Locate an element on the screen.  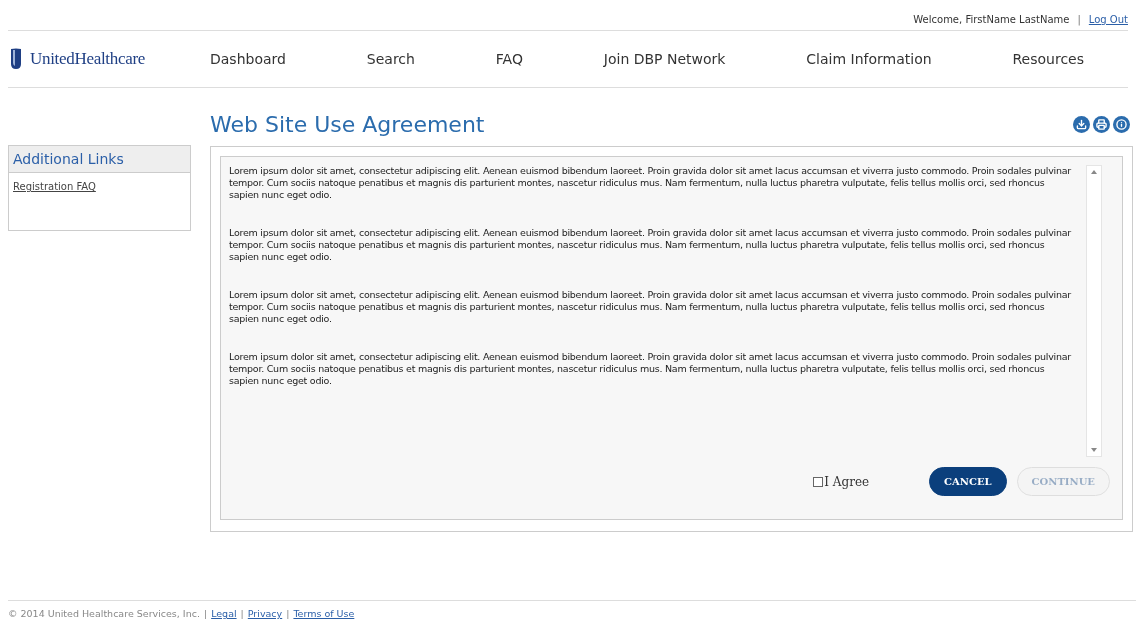
panel-title: Additional Links is located at coordinates (68, 159).